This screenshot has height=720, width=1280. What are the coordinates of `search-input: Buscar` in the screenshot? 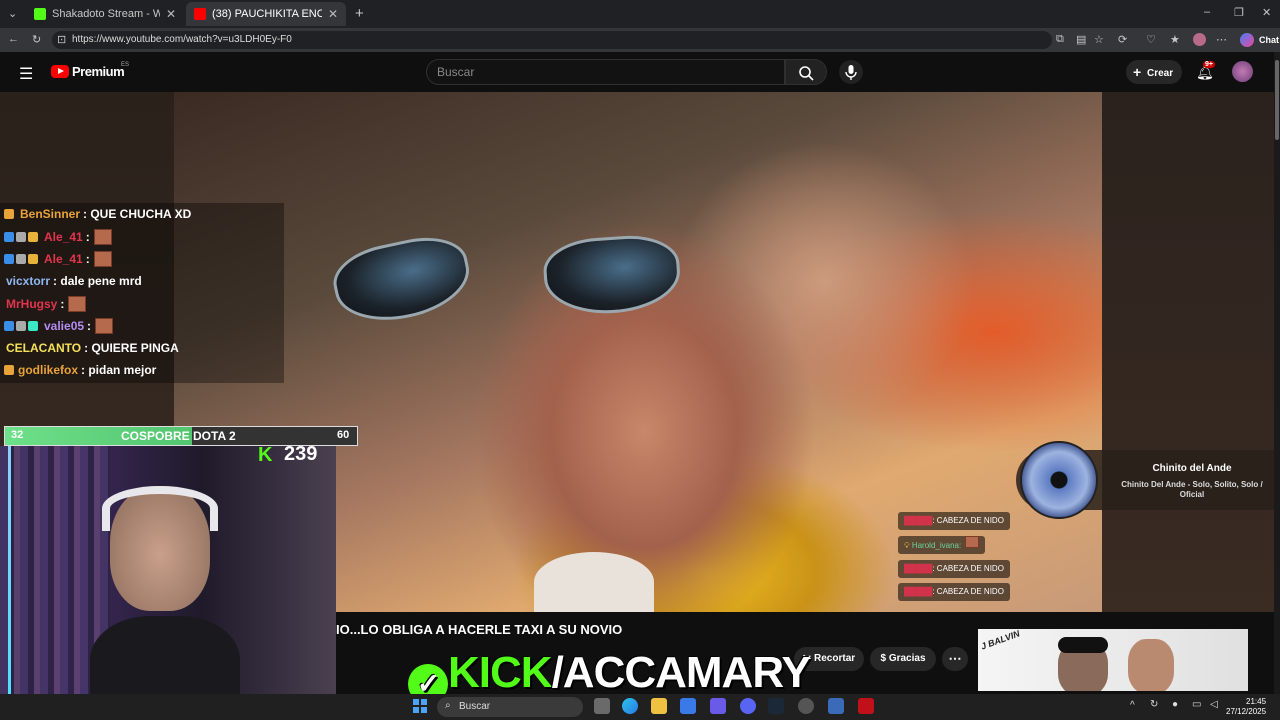 It's located at (605, 72).